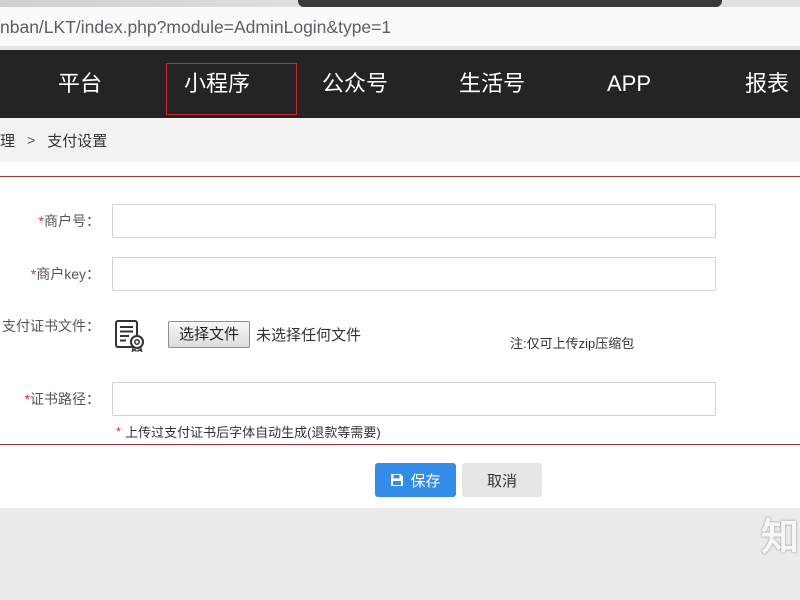  I want to click on cancel-button: 取消, so click(502, 480).